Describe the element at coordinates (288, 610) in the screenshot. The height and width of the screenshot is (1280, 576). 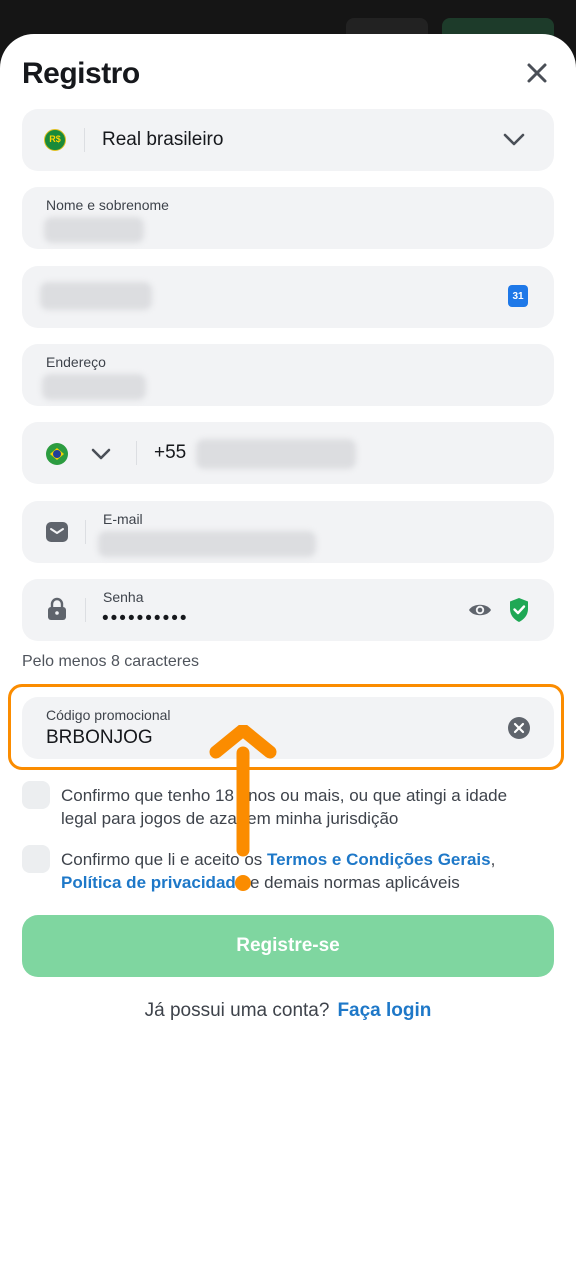
I see `password-field: Senha ••••••••••` at that location.